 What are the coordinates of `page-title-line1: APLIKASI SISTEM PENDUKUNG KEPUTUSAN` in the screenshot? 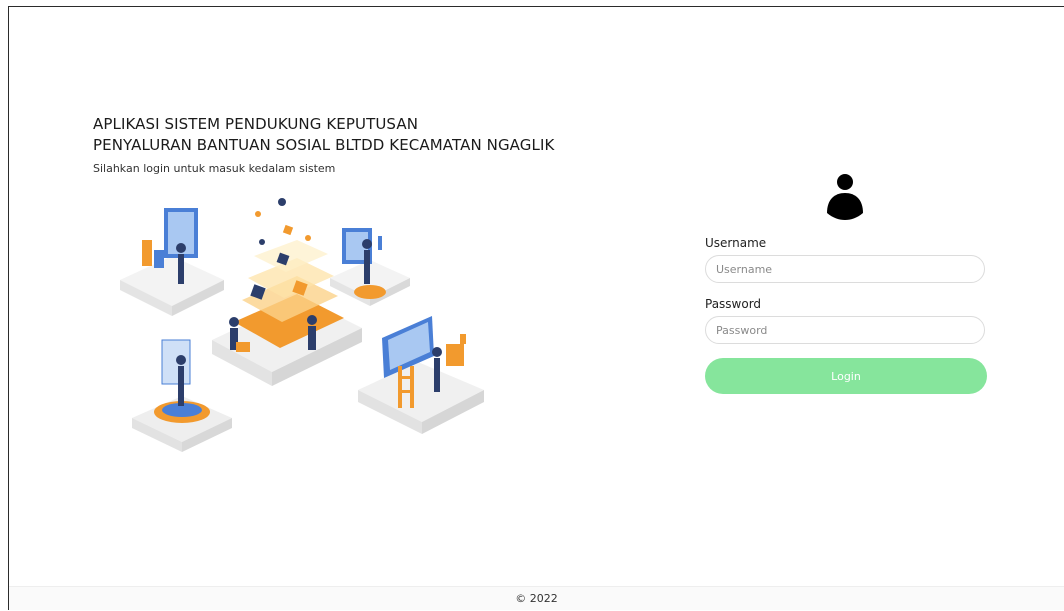 It's located at (256, 124).